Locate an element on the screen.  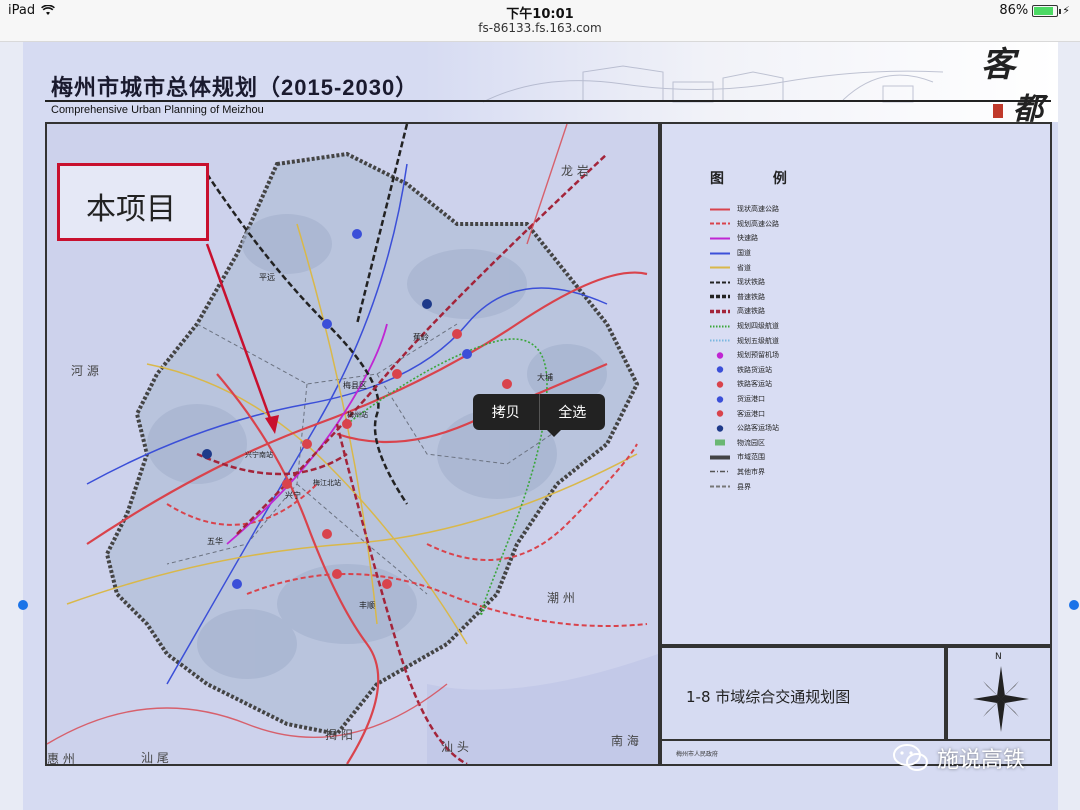
map-label-meizhou-station: 梅州站 is located at coordinates (357, 415).